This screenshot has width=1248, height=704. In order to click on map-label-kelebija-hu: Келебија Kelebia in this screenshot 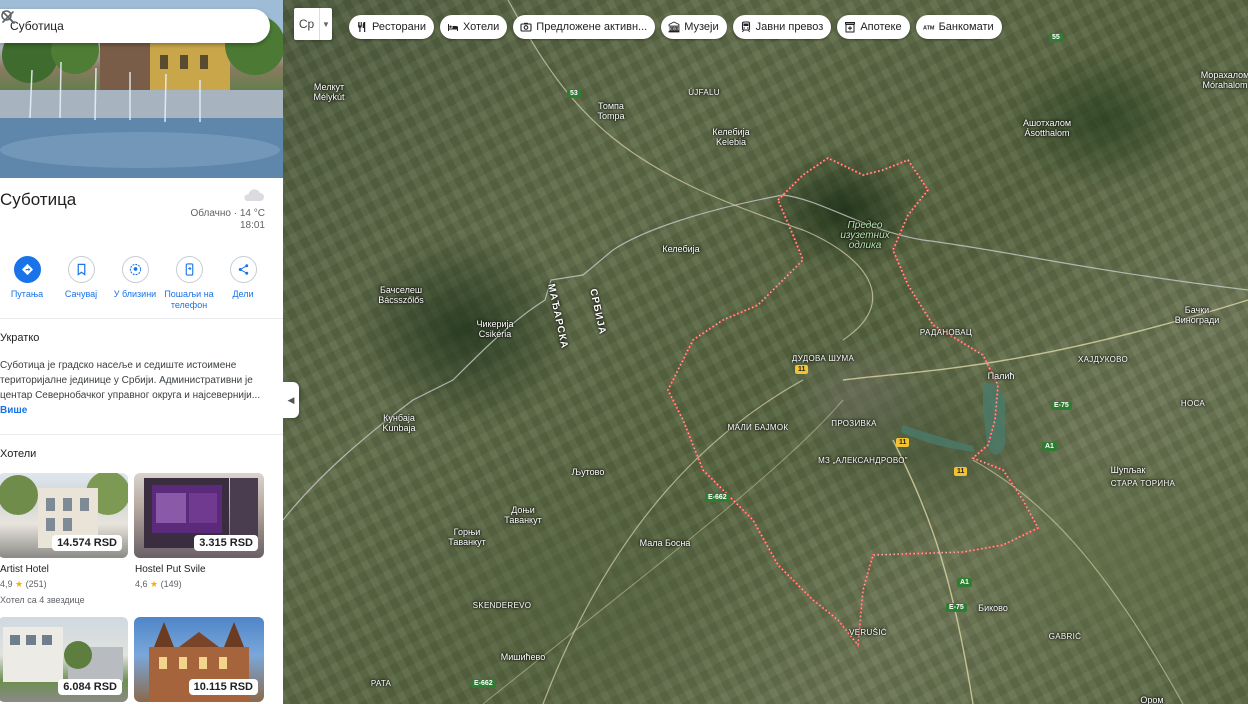, I will do `click(730, 137)`.